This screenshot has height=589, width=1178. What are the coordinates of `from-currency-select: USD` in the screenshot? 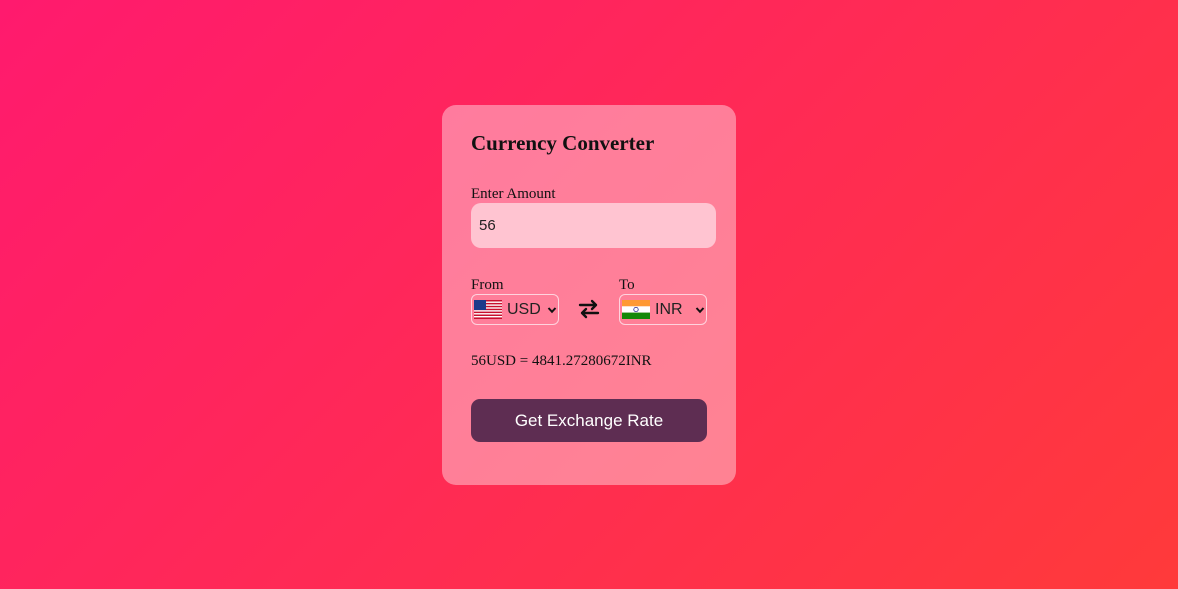 It's located at (515, 309).